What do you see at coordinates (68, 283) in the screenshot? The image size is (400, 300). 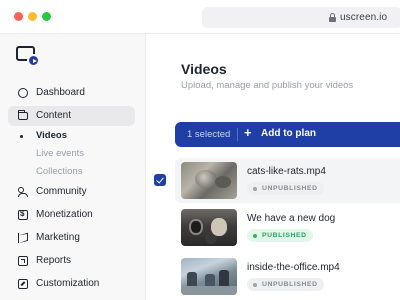 I see `sidebar-item-label: Customization` at bounding box center [68, 283].